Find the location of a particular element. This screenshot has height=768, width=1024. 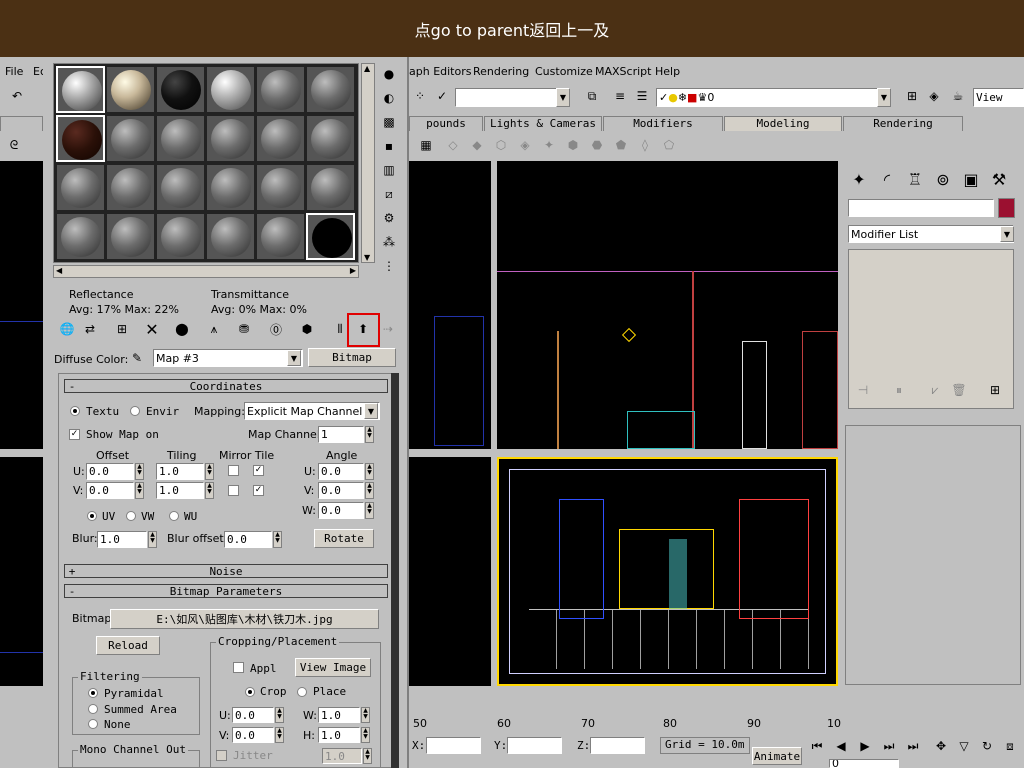

z-coord-field is located at coordinates (617, 745).